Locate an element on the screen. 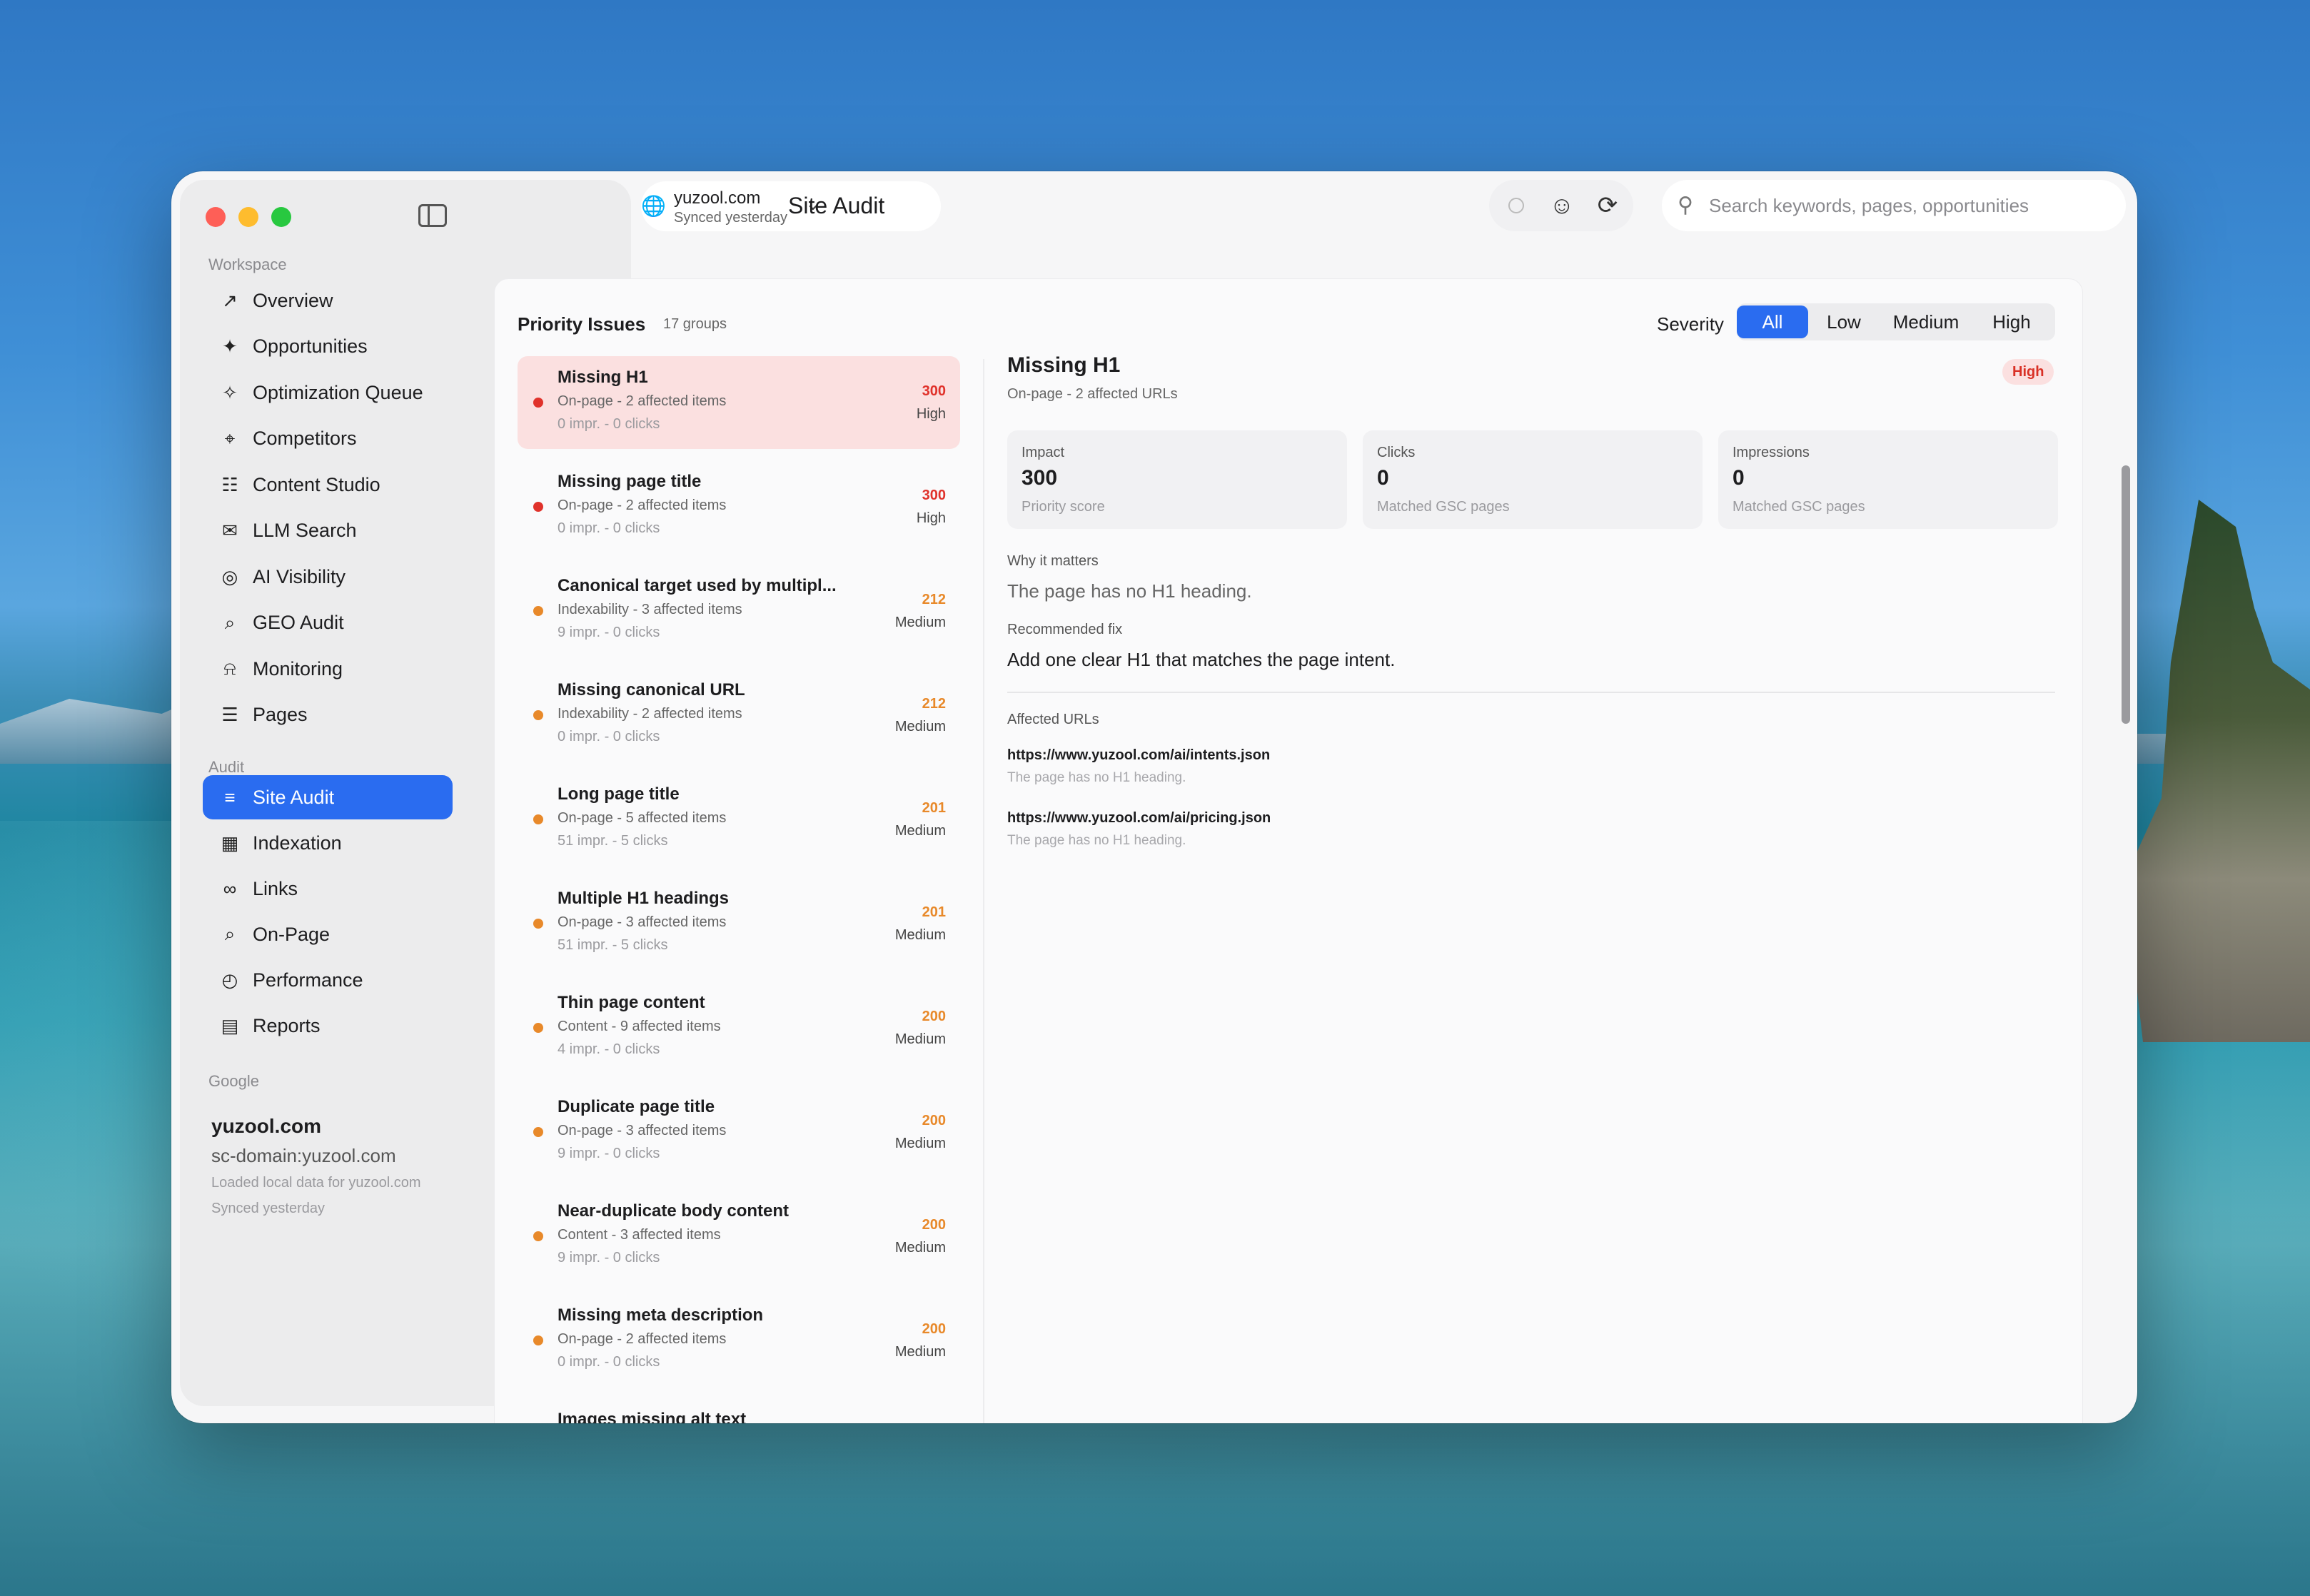  issue-title: Missing canonical URL is located at coordinates (651, 689).